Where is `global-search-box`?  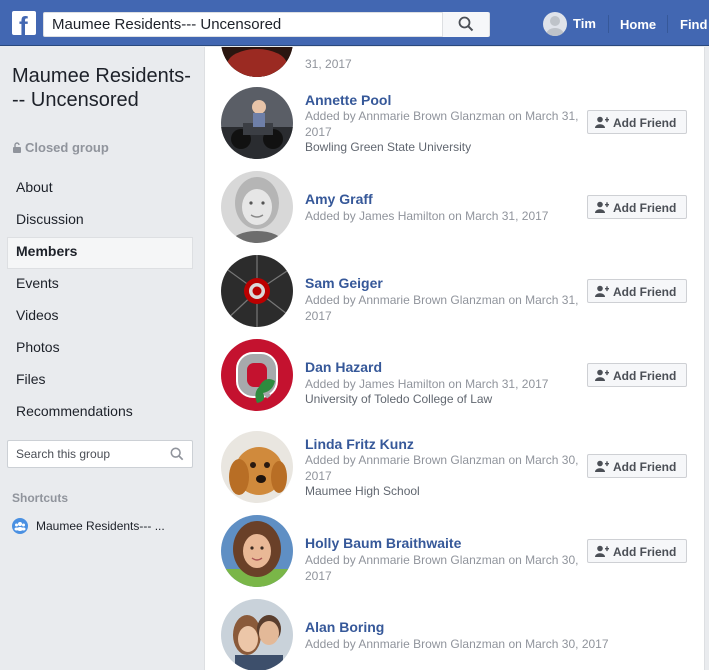 global-search-box is located at coordinates (266, 24).